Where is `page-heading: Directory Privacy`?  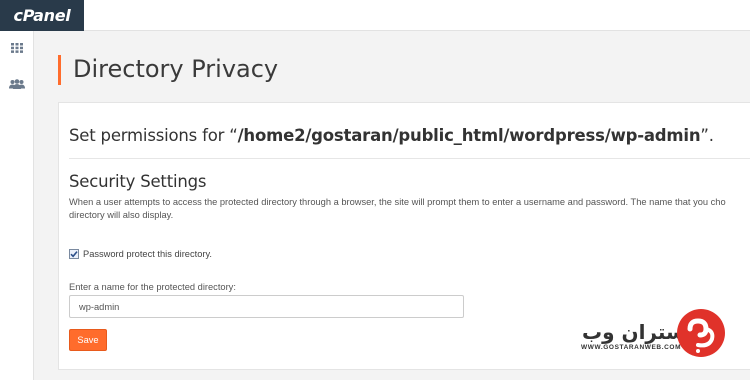 page-heading: Directory Privacy is located at coordinates (168, 70).